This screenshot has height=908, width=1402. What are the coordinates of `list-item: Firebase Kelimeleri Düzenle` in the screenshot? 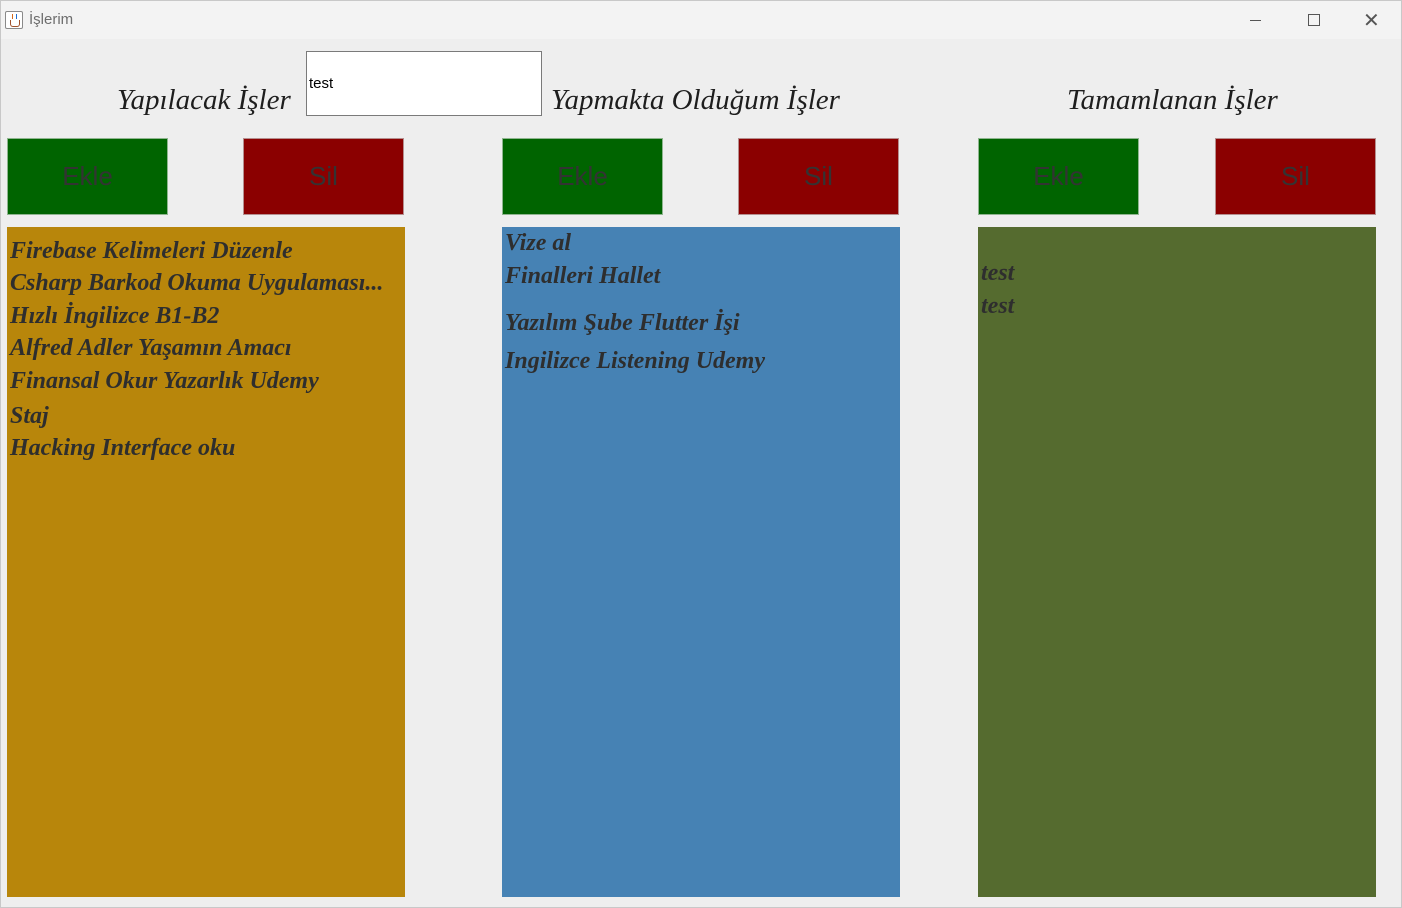 It's located at (151, 251).